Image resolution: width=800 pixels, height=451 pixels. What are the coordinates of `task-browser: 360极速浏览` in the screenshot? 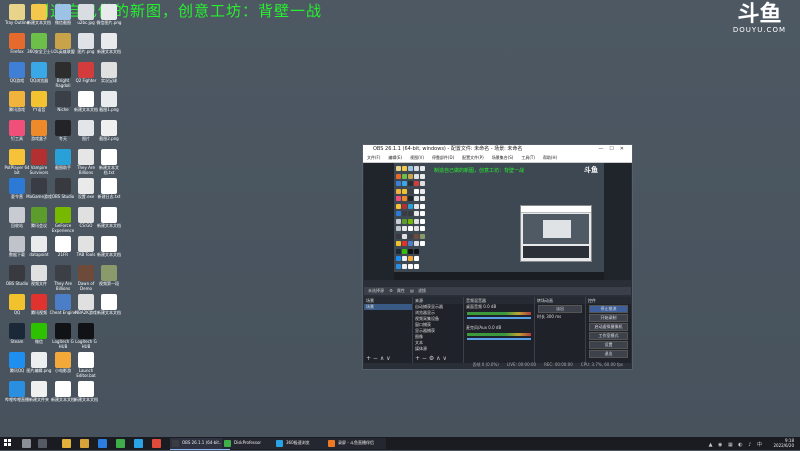 It's located at (304, 443).